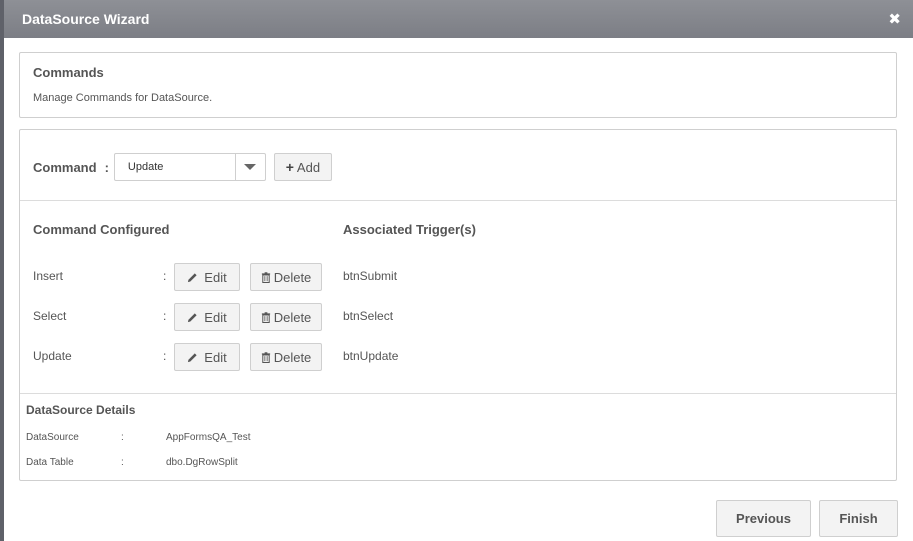  I want to click on section-title: Commands, so click(68, 72).